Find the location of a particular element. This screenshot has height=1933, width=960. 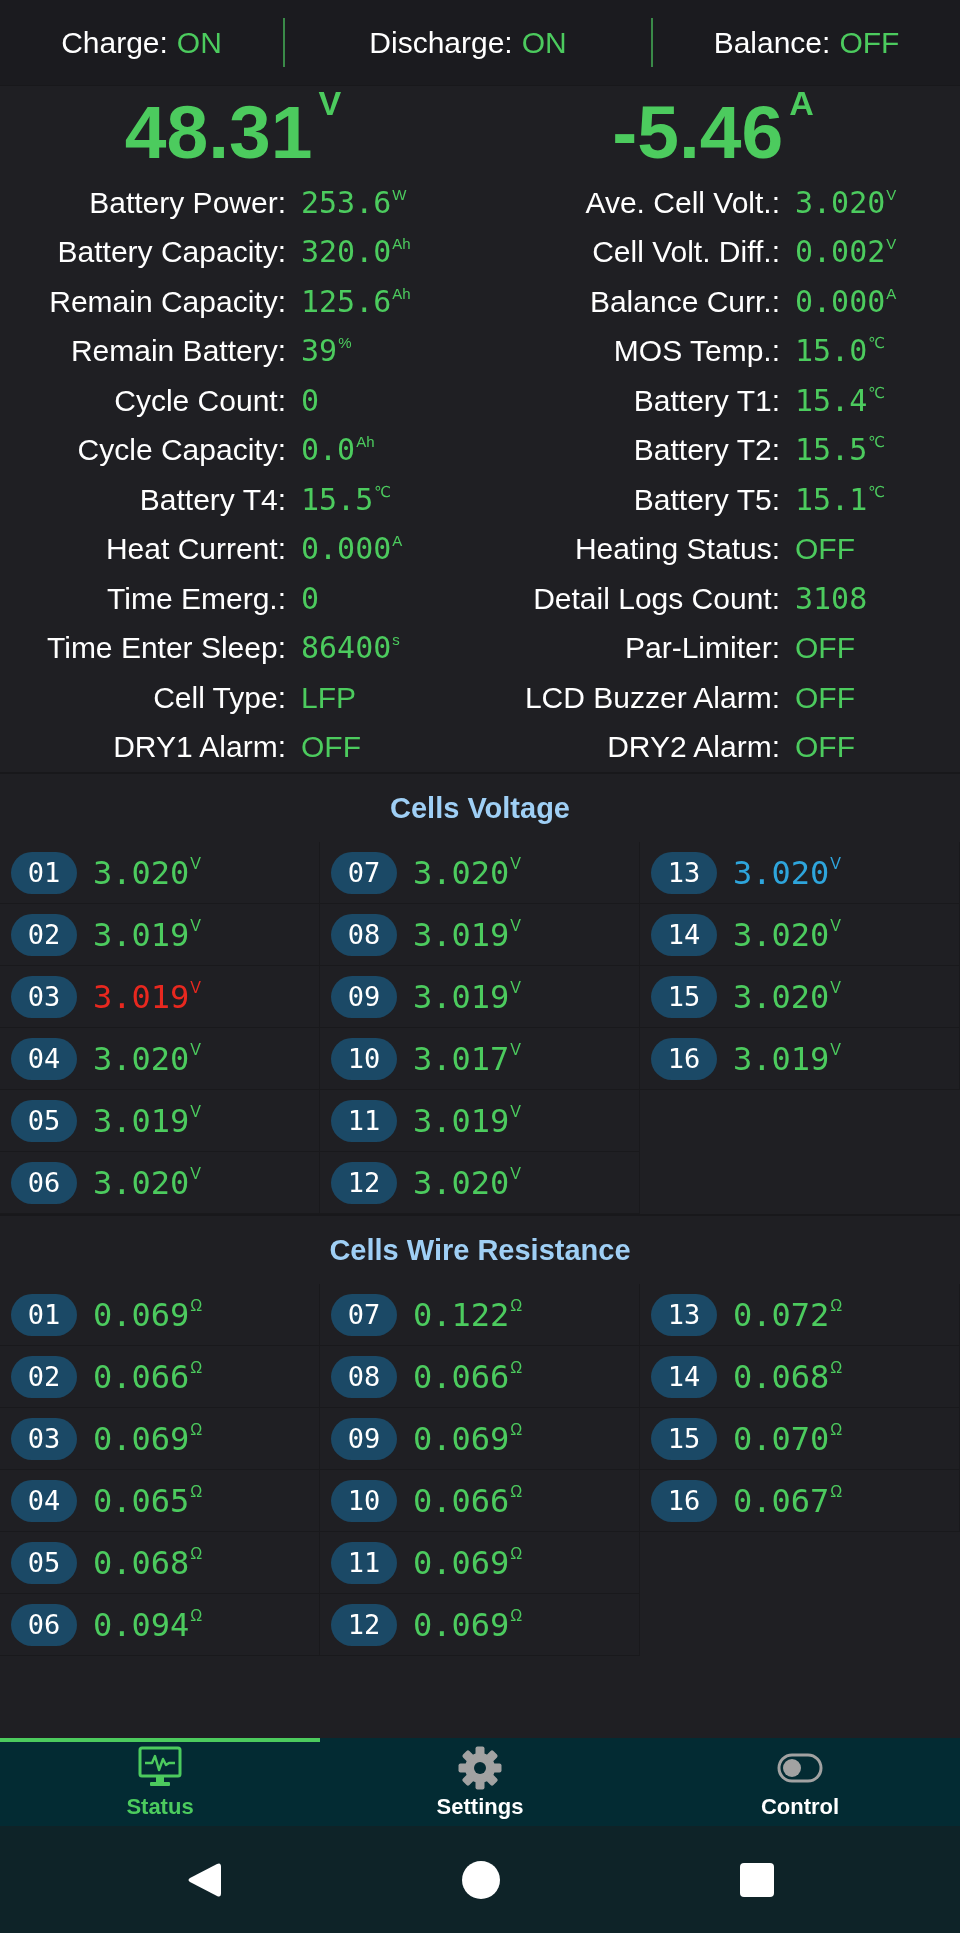

cell-number-badge: 03 is located at coordinates (44, 1438).